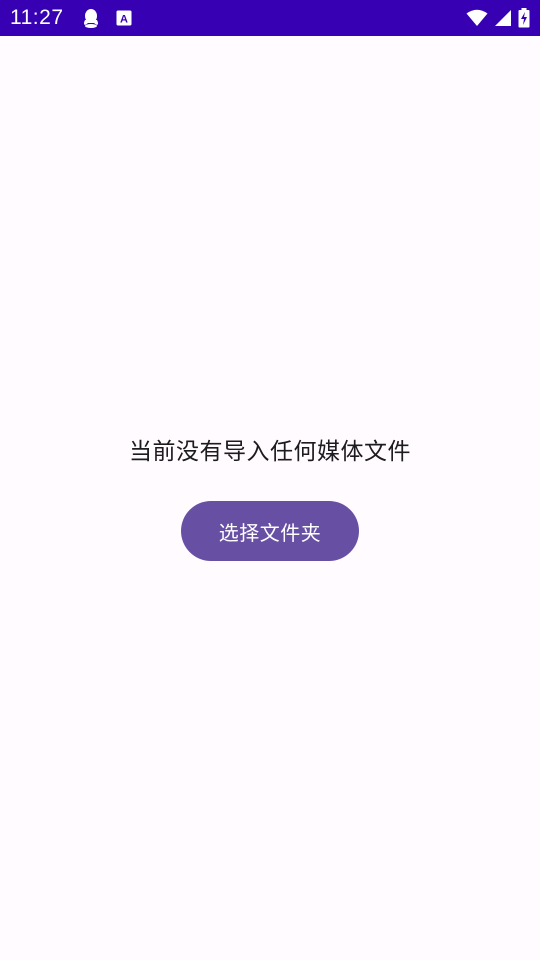  I want to click on notification-icons: A, so click(107, 18).